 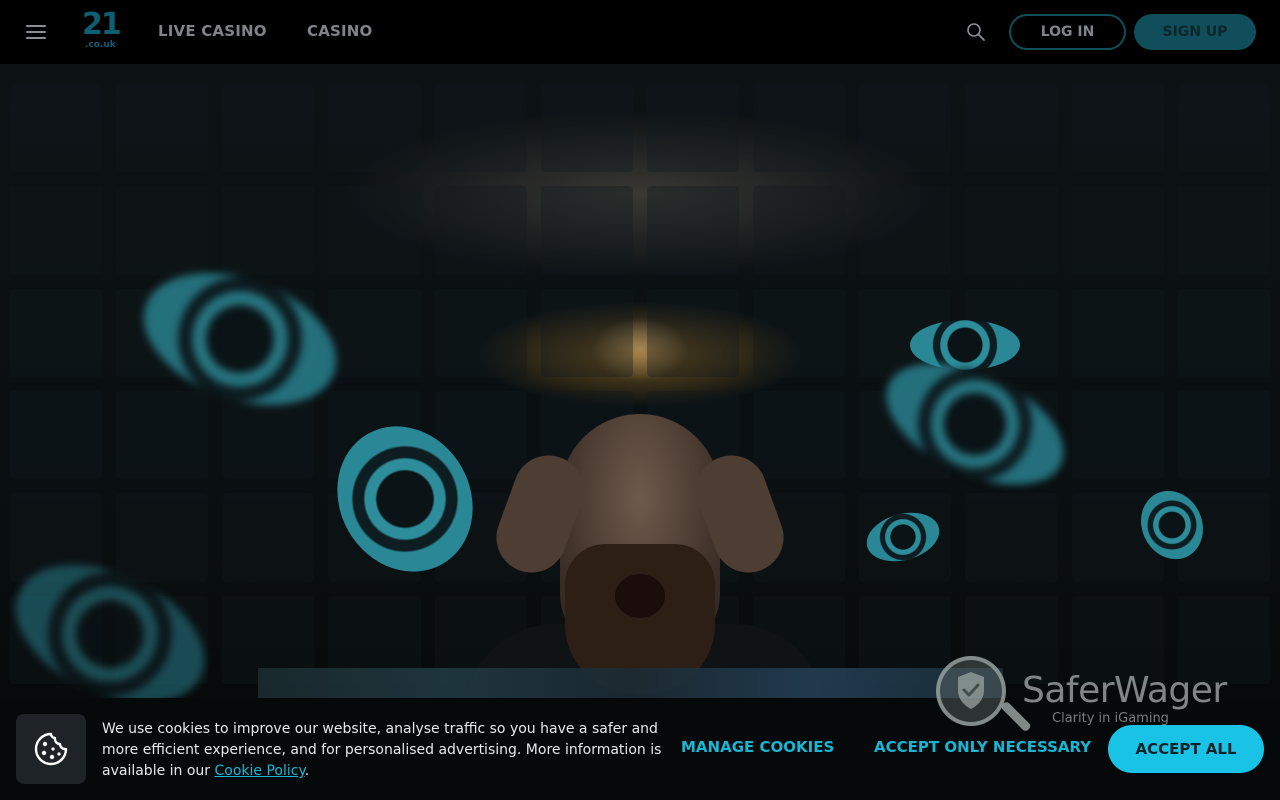 I want to click on manage-cookies-button: MANAGE COOKIES, so click(x=757, y=747).